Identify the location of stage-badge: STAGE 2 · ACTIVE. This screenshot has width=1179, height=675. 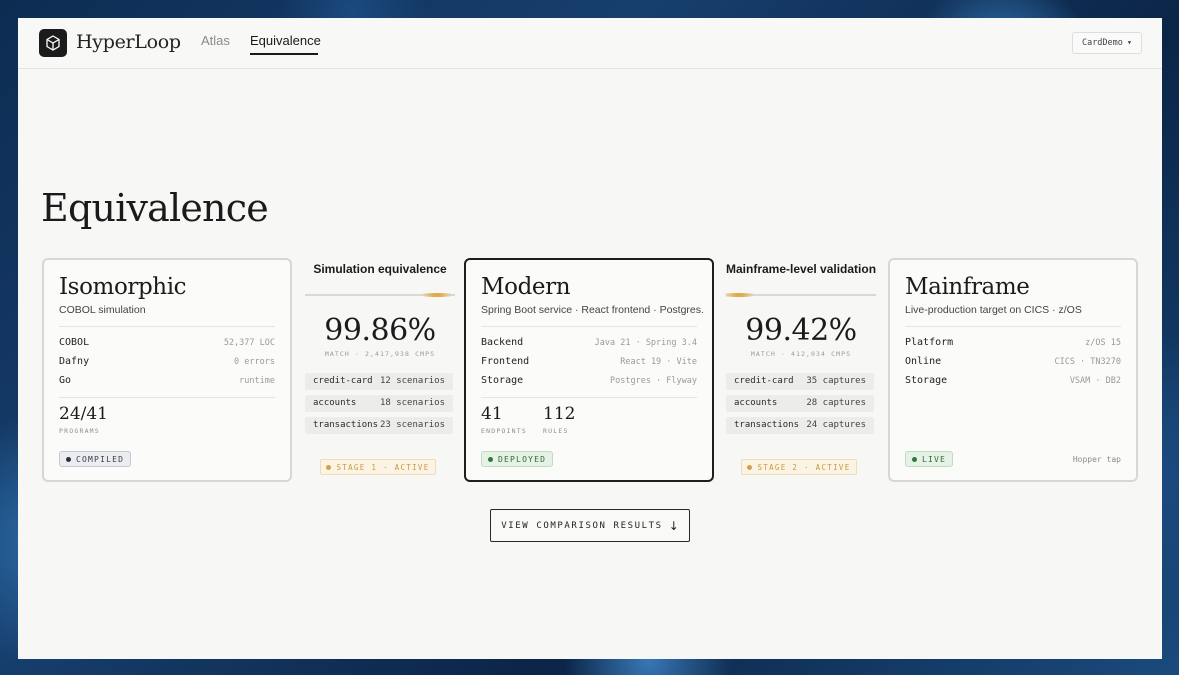
(799, 467).